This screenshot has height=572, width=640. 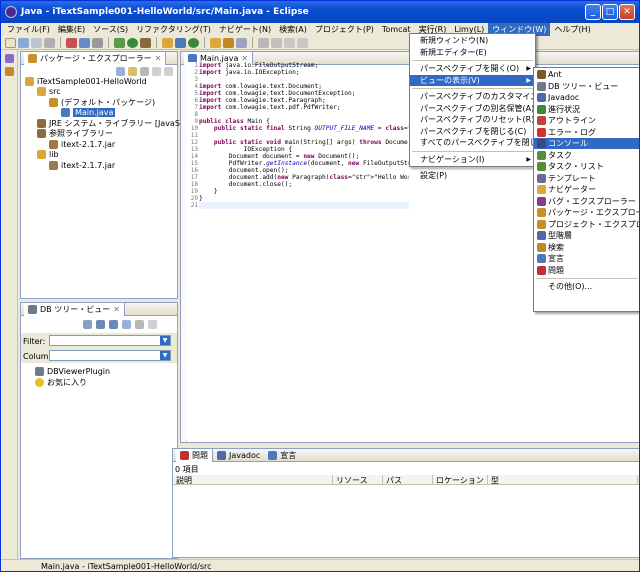 I want to click on menu-item: Ant, so click(x=586, y=74).